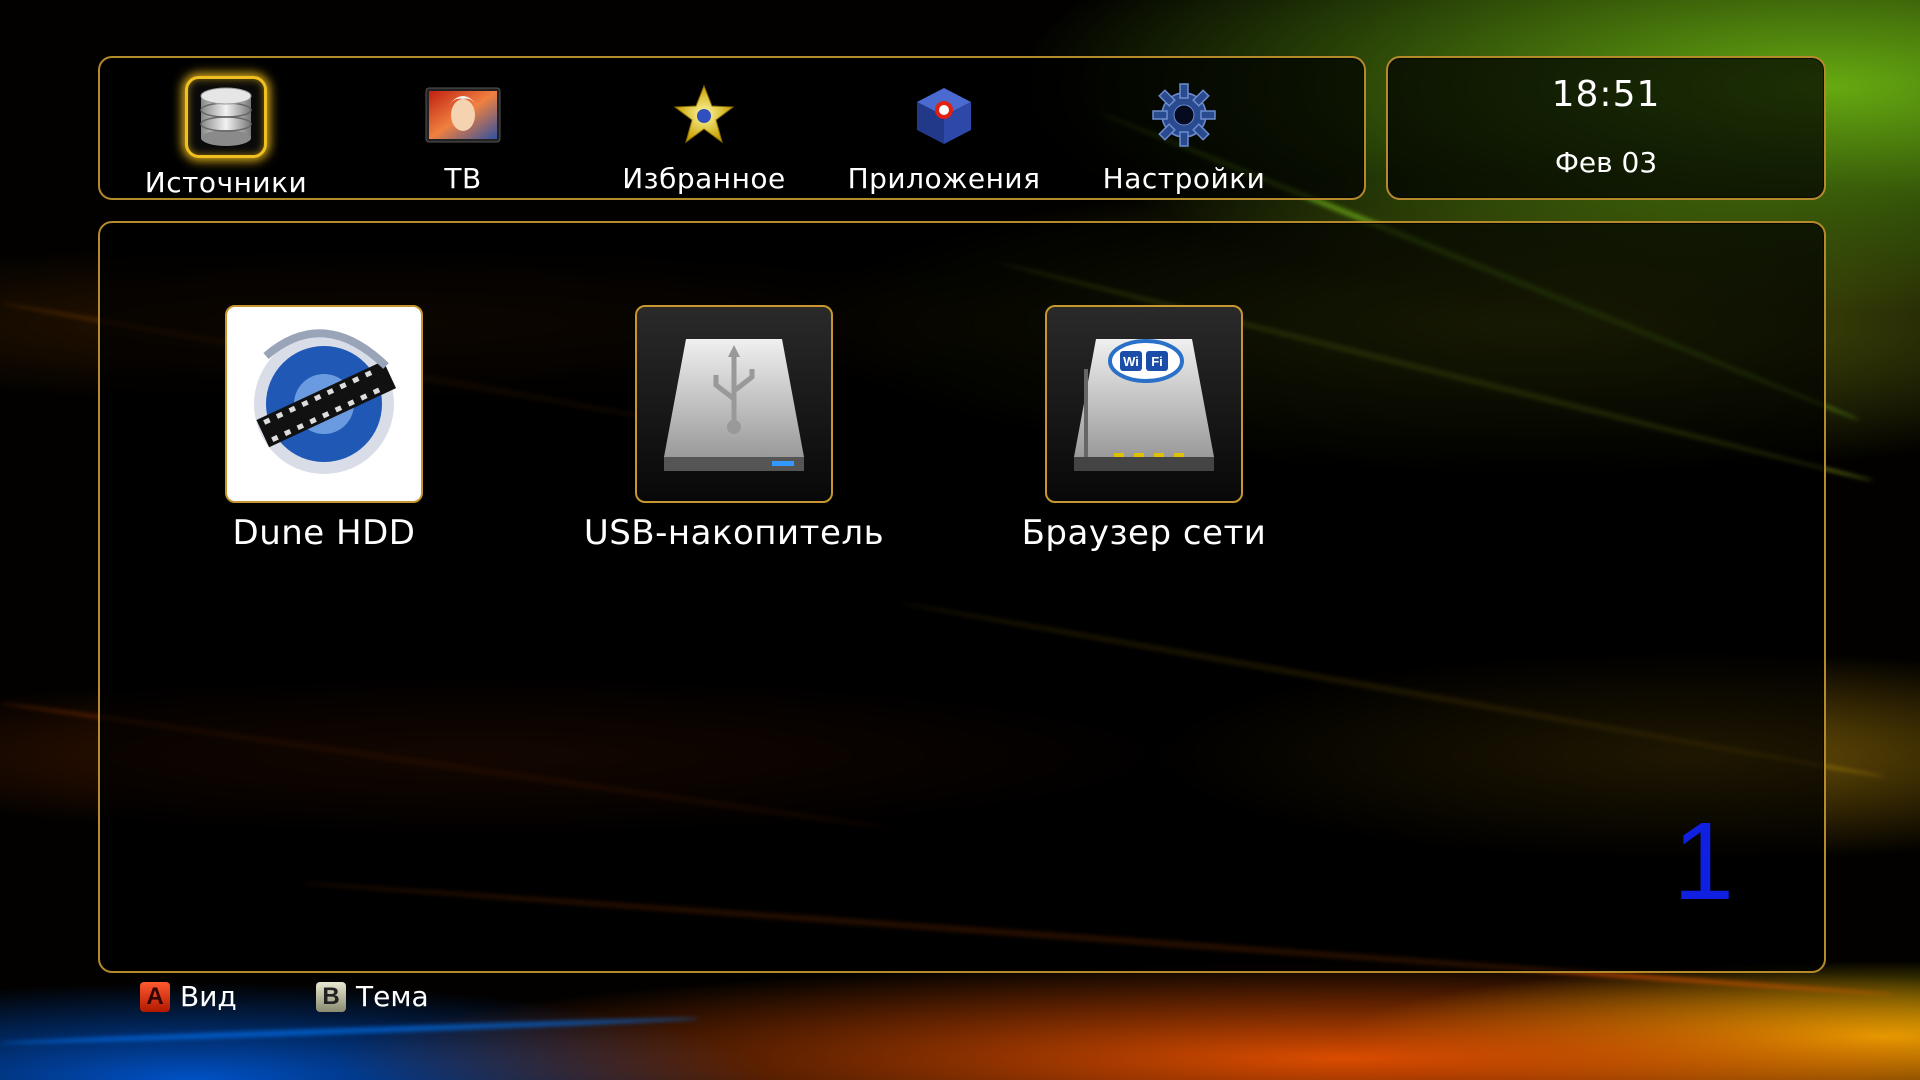  I want to click on nav-item-label: Приложения, so click(944, 178).